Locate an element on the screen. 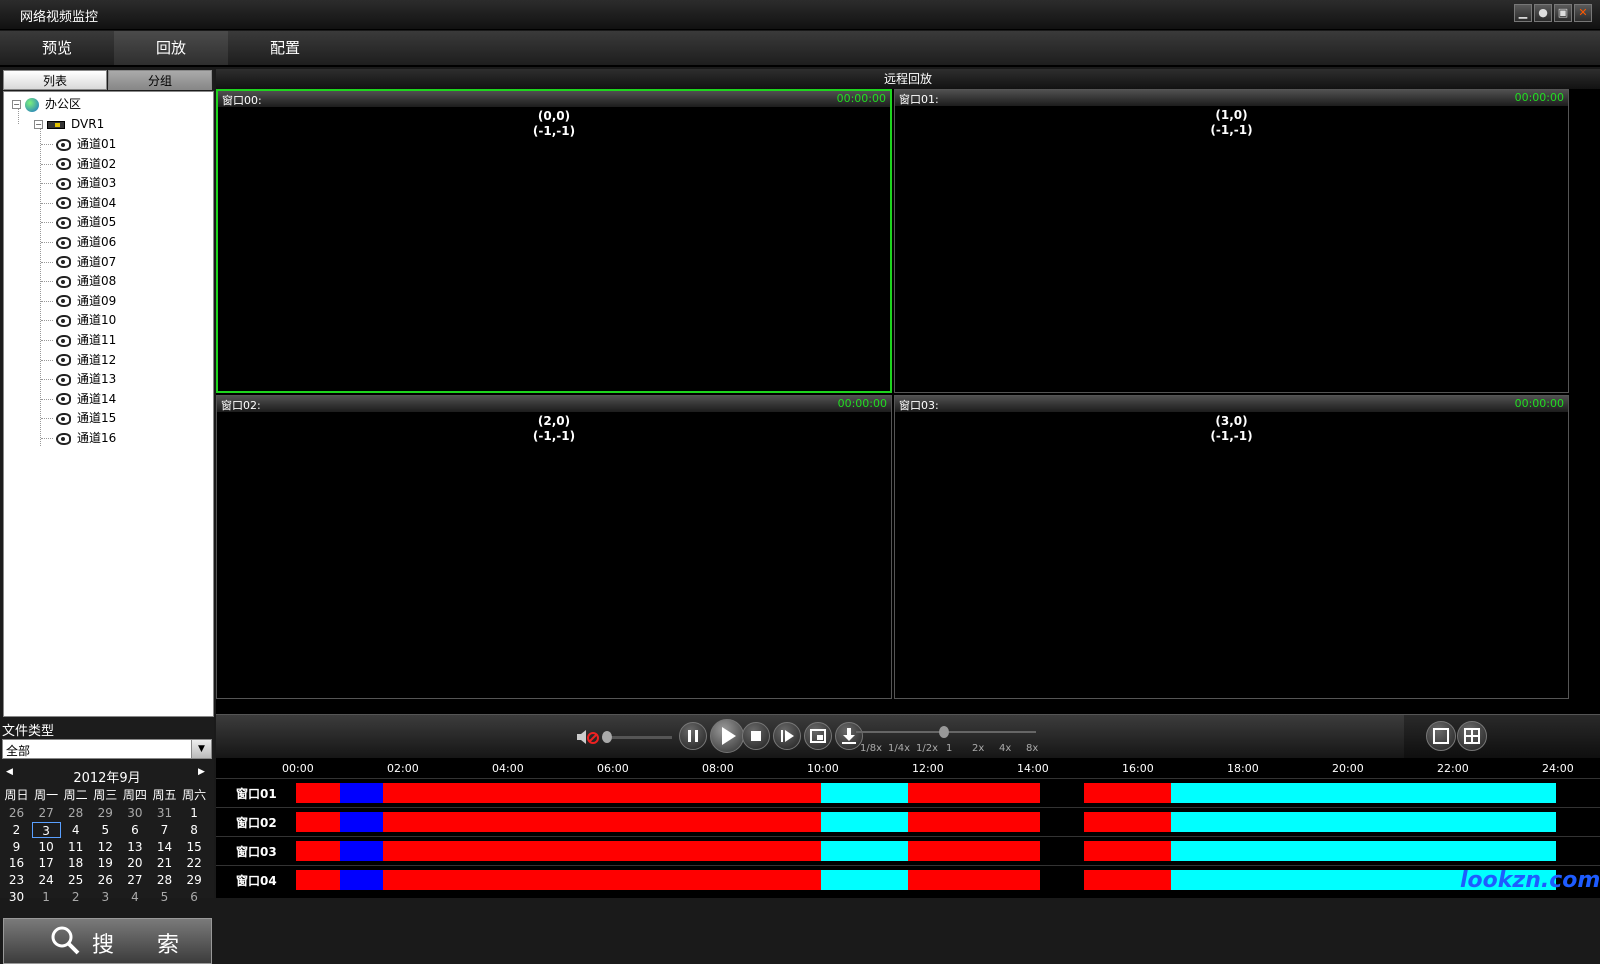 The height and width of the screenshot is (964, 1600). speed-label: 1/8x is located at coordinates (871, 748).